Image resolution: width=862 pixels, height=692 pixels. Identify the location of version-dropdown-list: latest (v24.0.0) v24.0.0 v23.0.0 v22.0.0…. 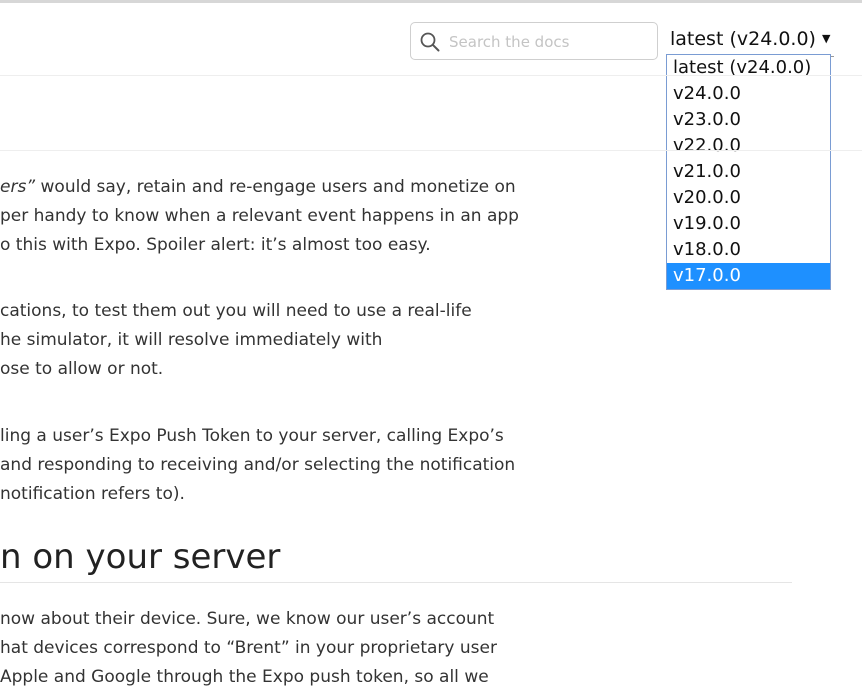
(748, 172).